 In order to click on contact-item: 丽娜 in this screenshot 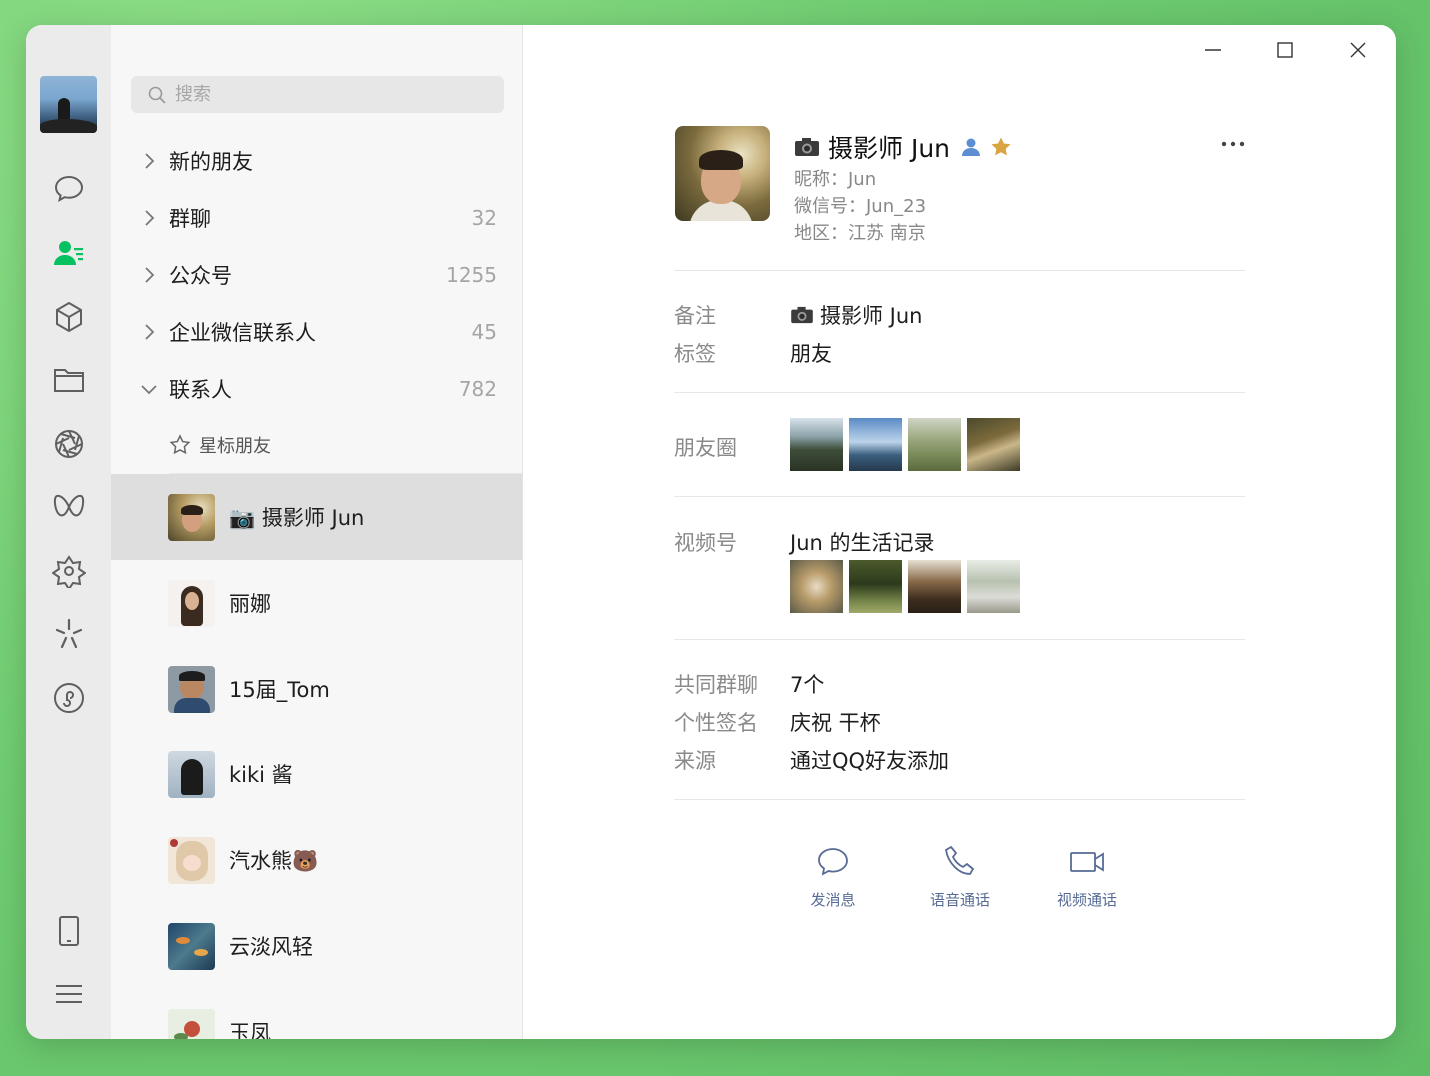, I will do `click(316, 603)`.